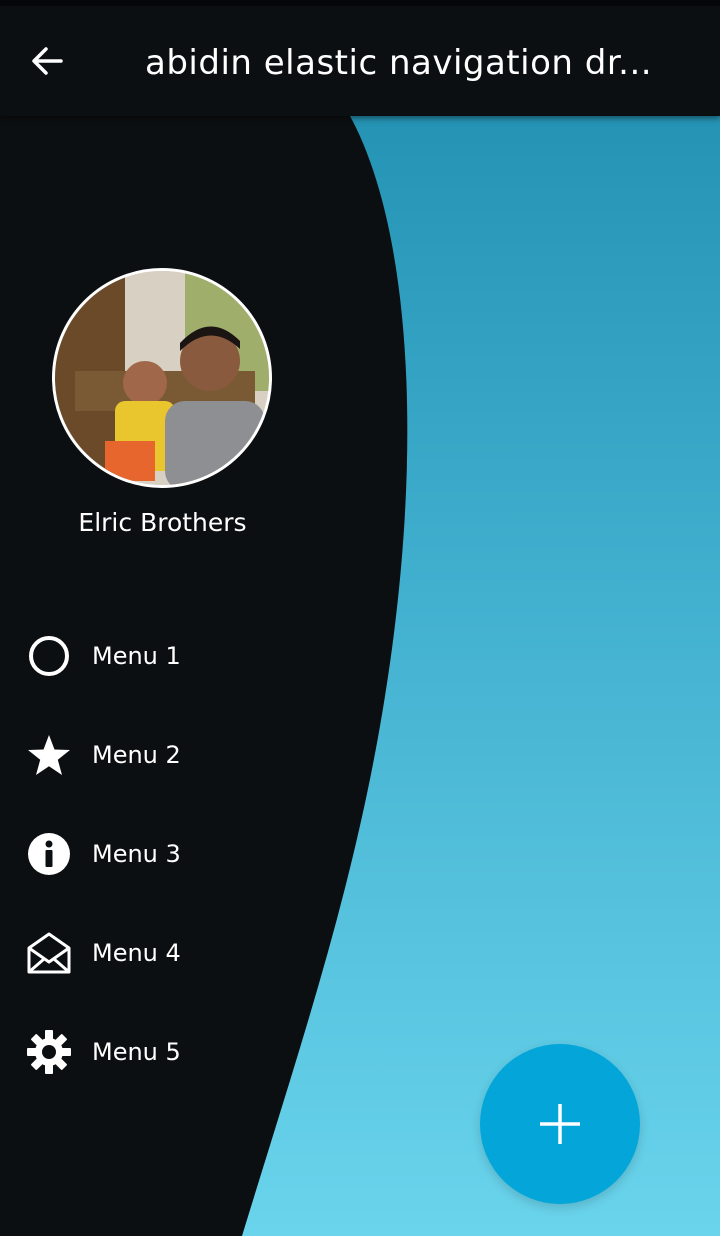 The height and width of the screenshot is (1236, 720). Describe the element at coordinates (136, 854) in the screenshot. I see `menu-item-label: Menu 3` at that location.